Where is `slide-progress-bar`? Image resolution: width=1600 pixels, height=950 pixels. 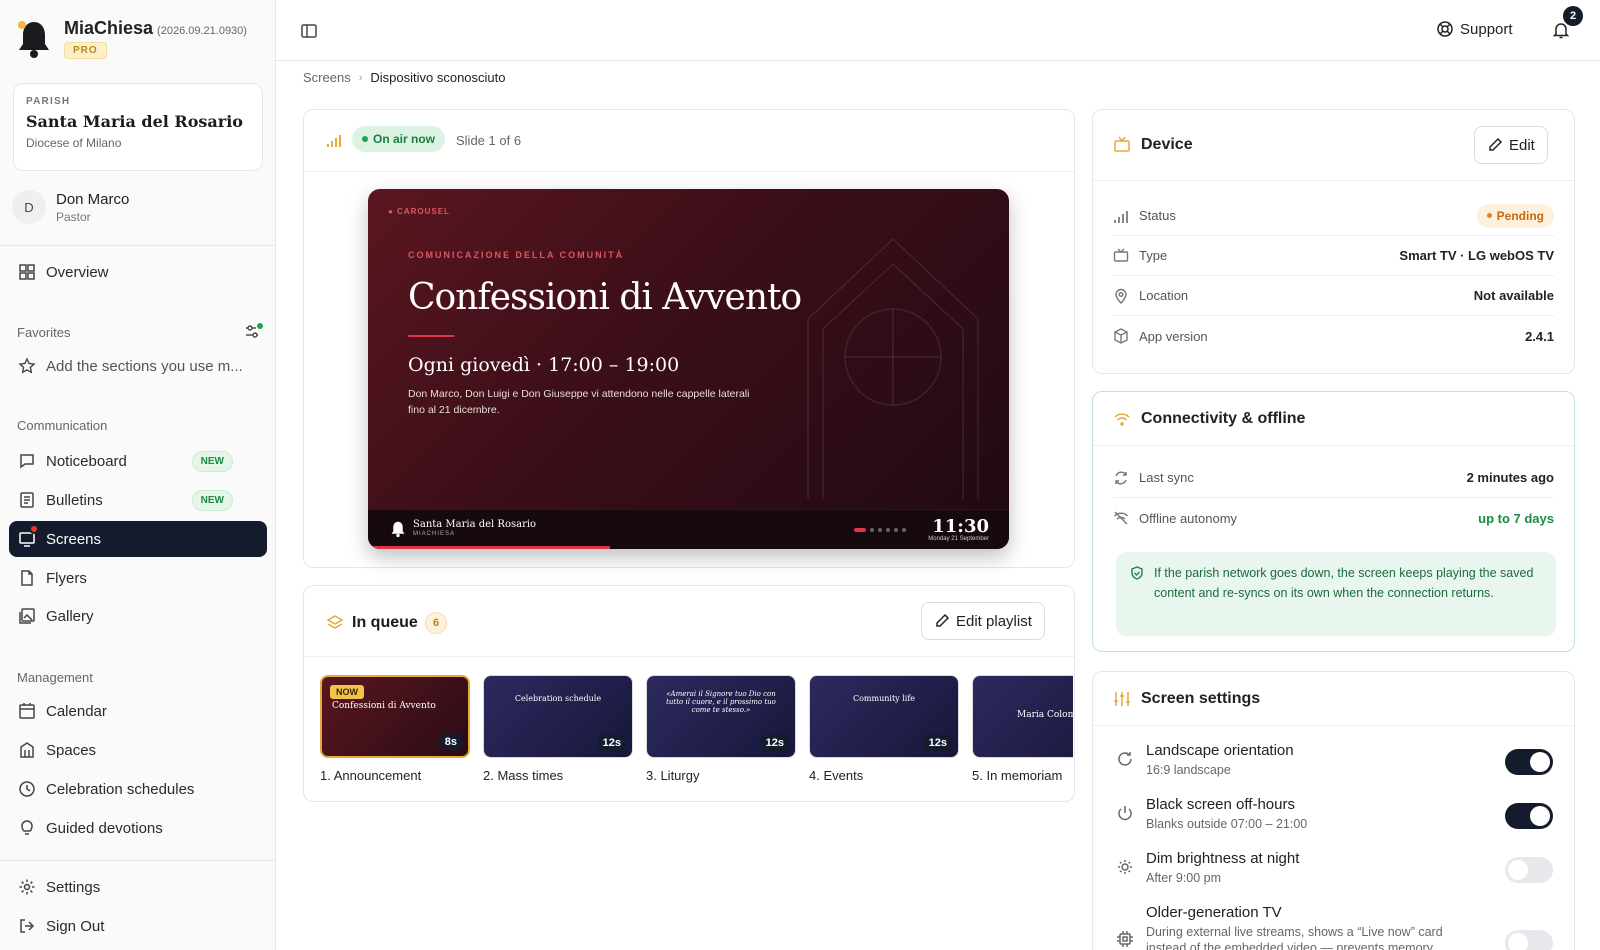
slide-progress-bar is located at coordinates (489, 547).